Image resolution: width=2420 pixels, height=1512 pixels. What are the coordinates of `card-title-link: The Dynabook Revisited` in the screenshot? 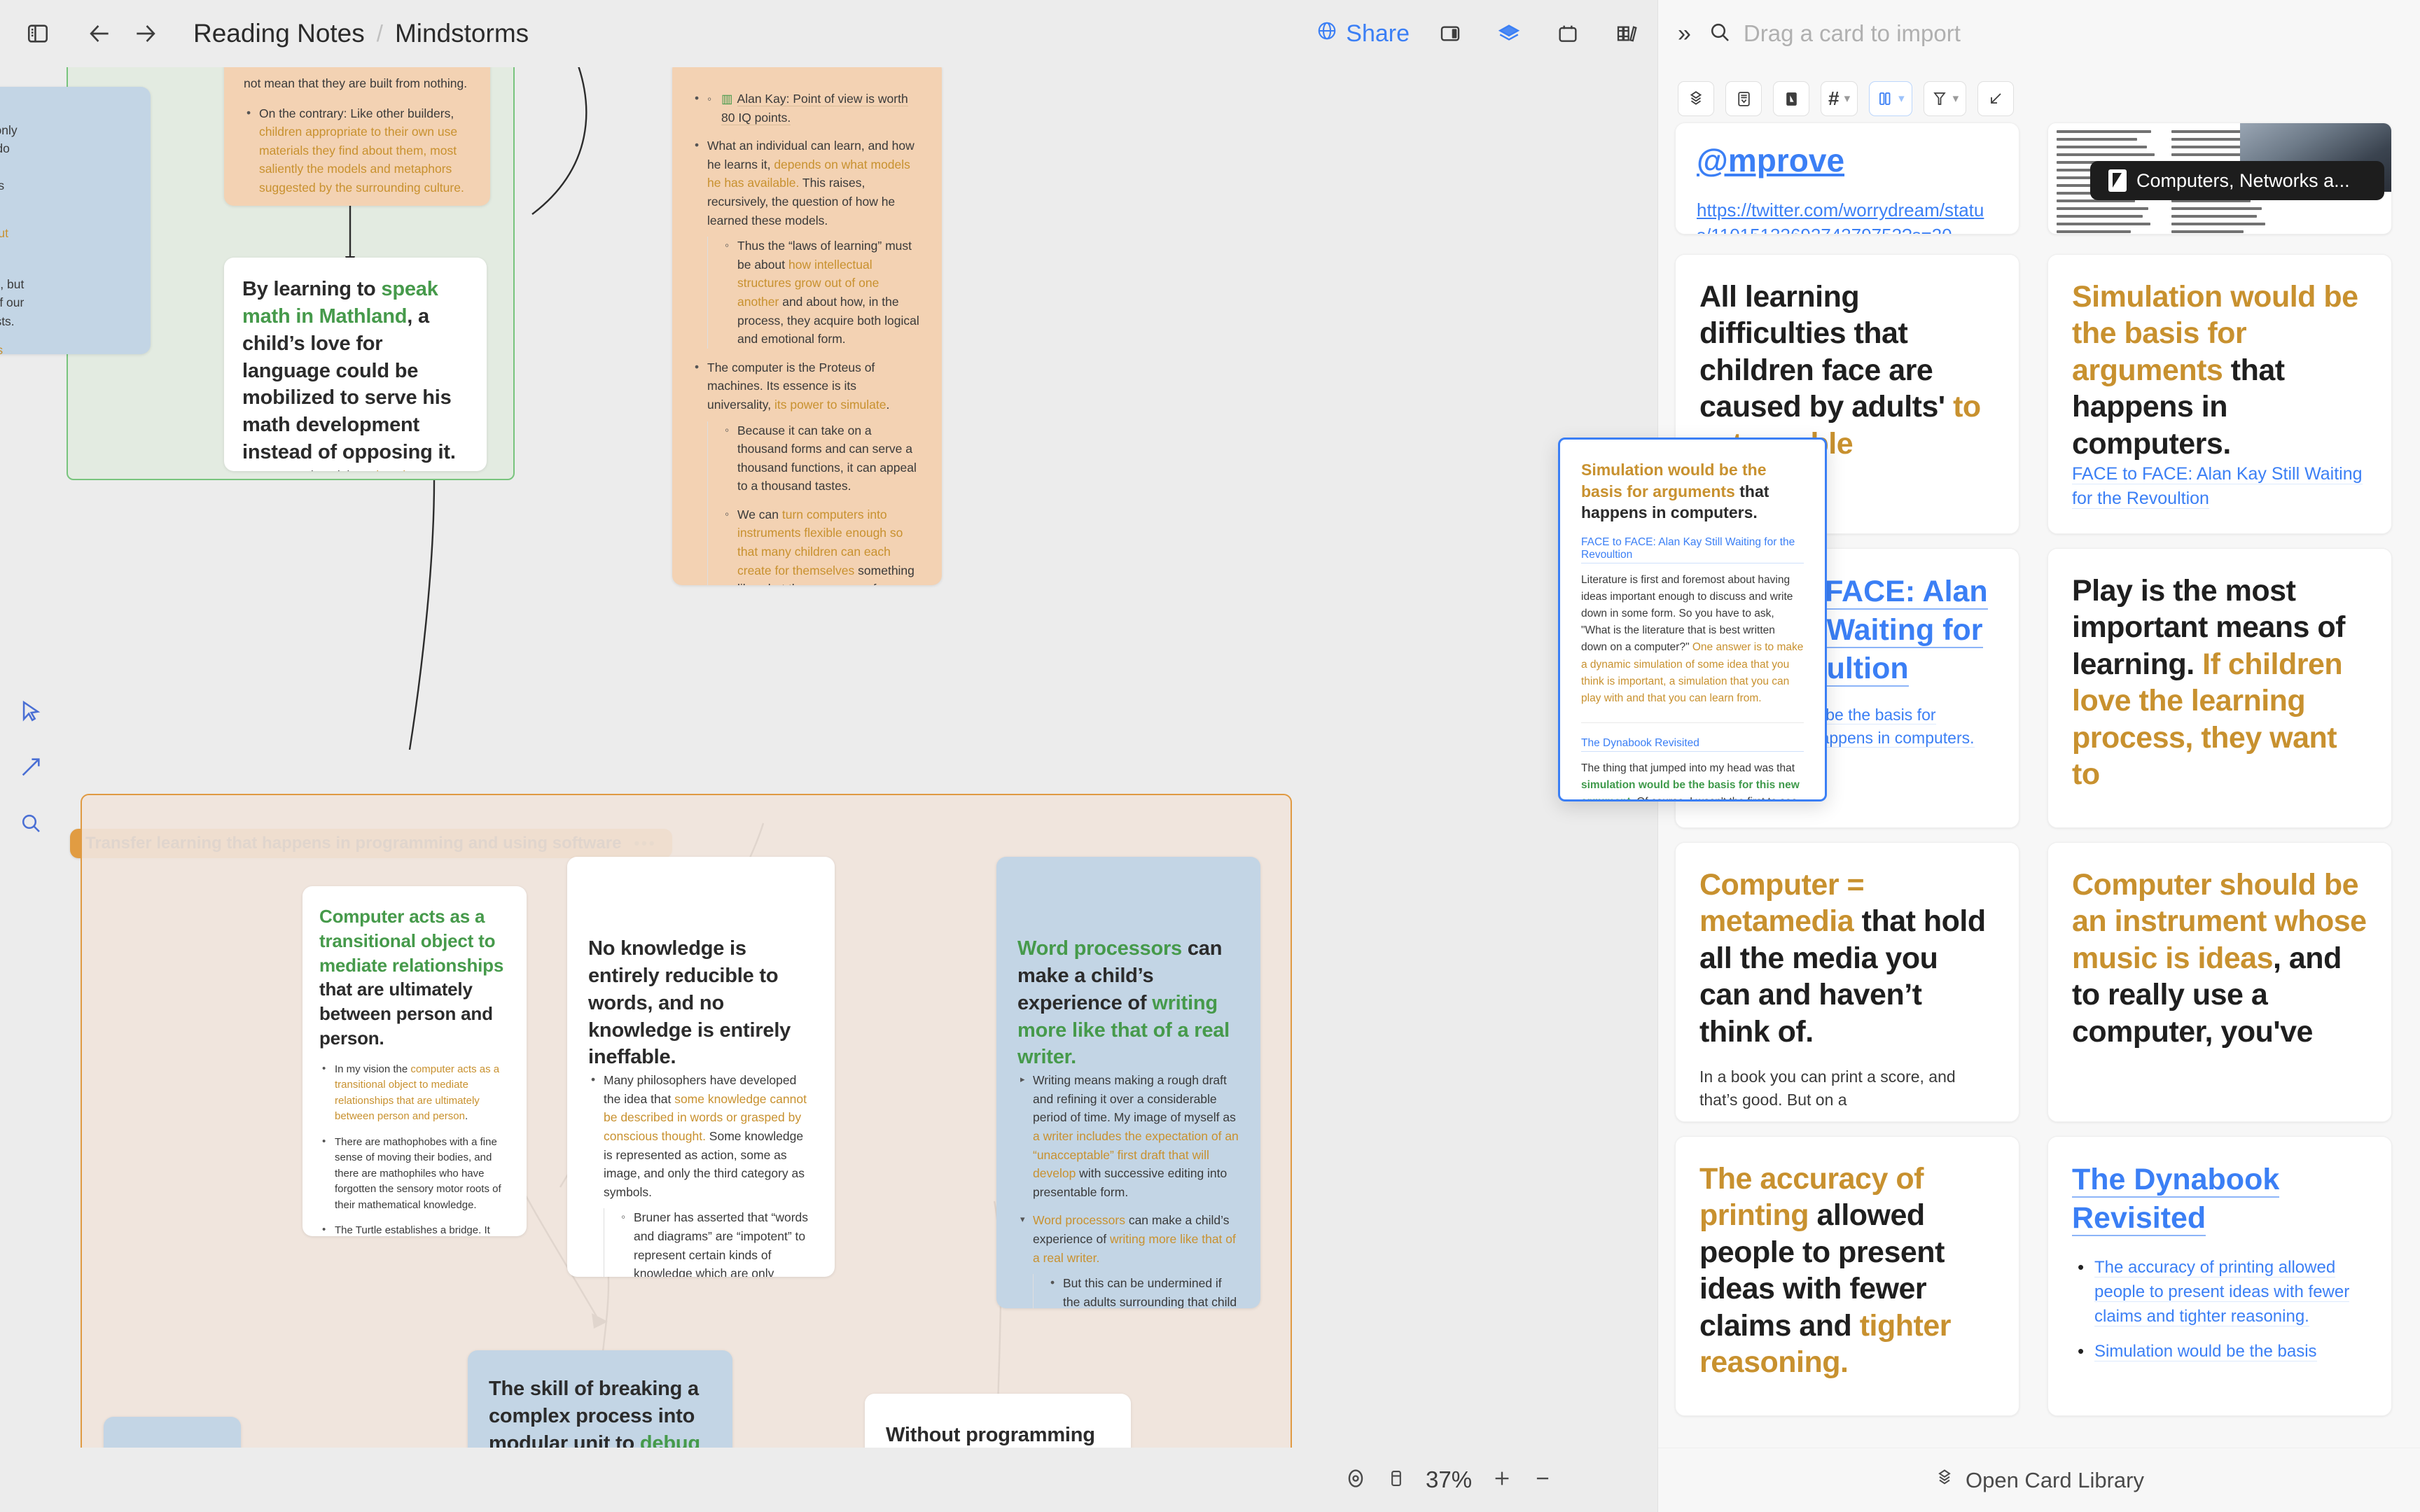 It's located at (2219, 1199).